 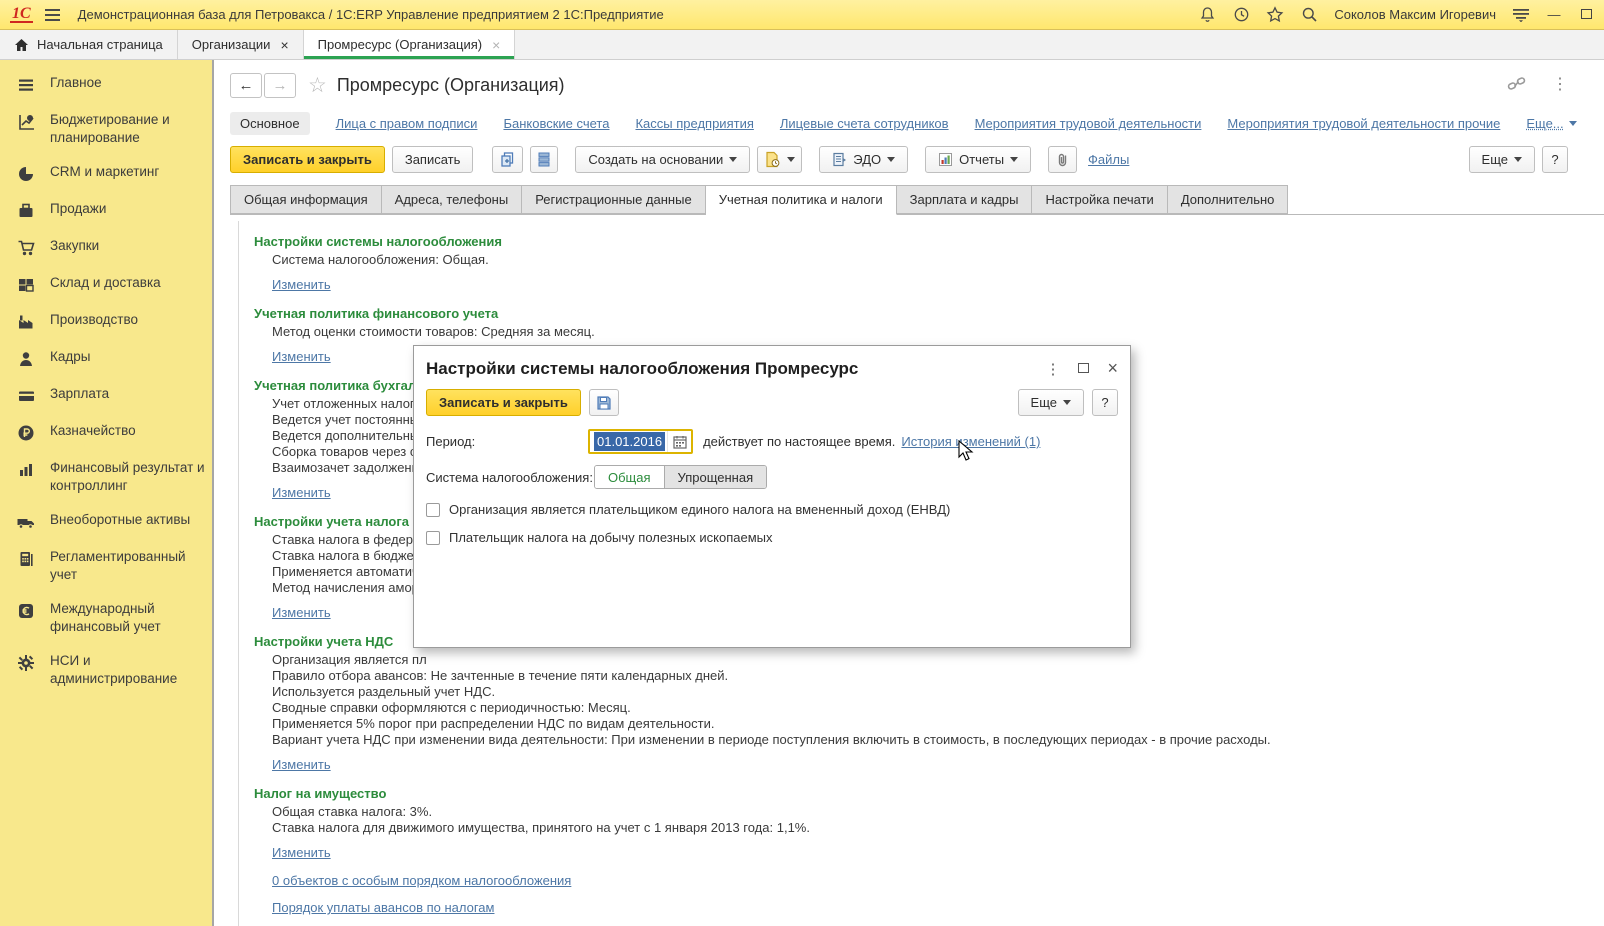 What do you see at coordinates (1228, 199) in the screenshot?
I see `form-tab-additional: Дополнительно` at bounding box center [1228, 199].